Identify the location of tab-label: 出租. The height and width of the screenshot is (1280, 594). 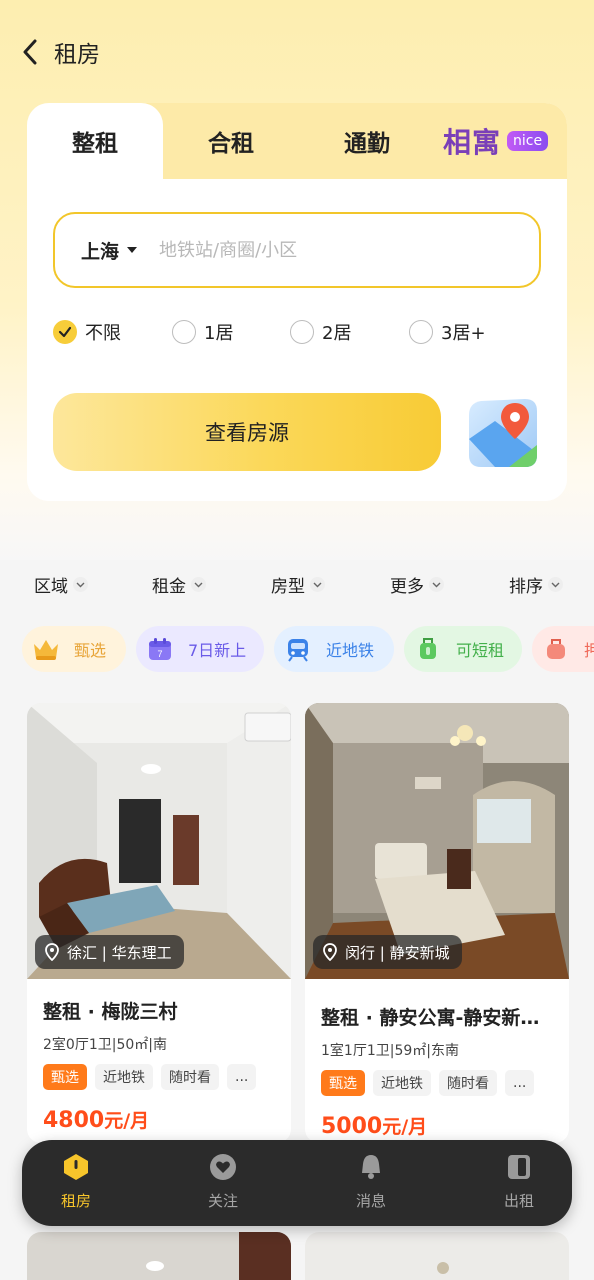
(518, 1201).